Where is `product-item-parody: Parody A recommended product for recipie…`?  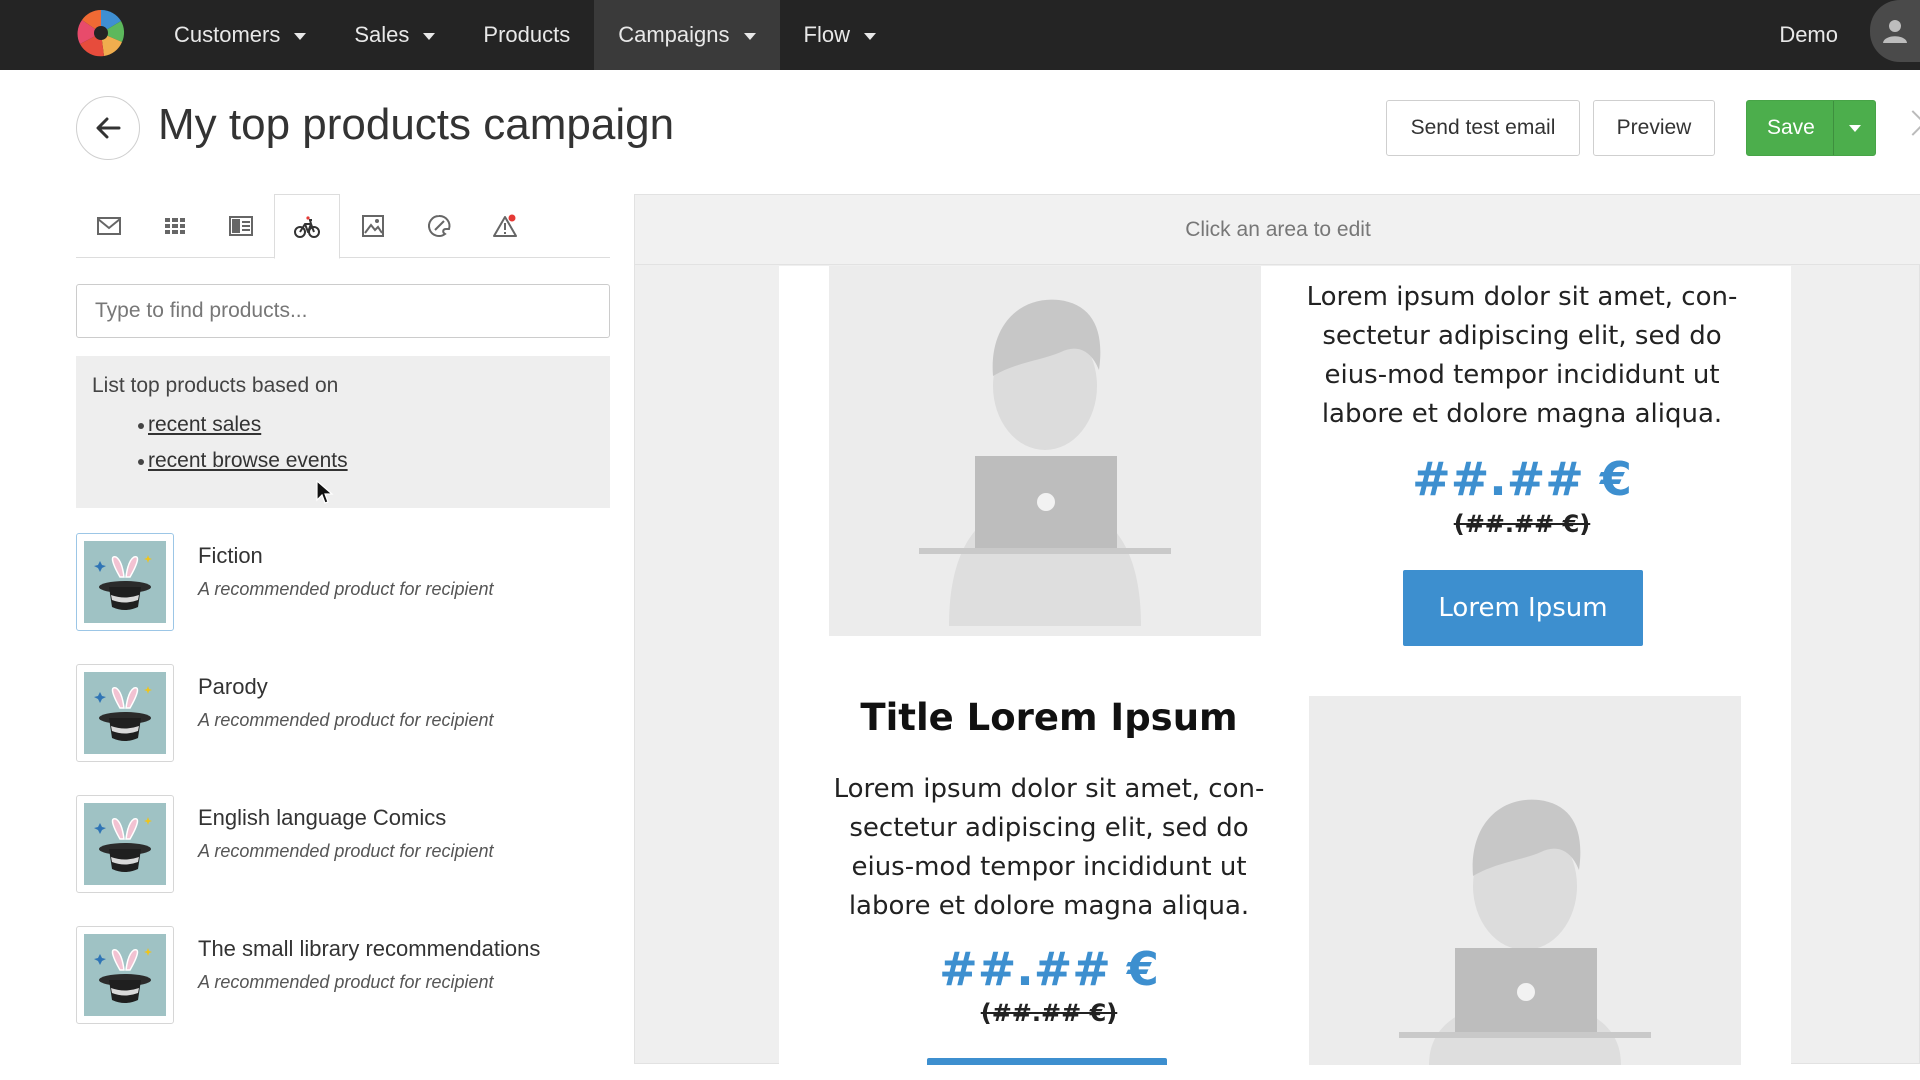
product-item-parody: Parody A recommended product for recipie… is located at coordinates (343, 714).